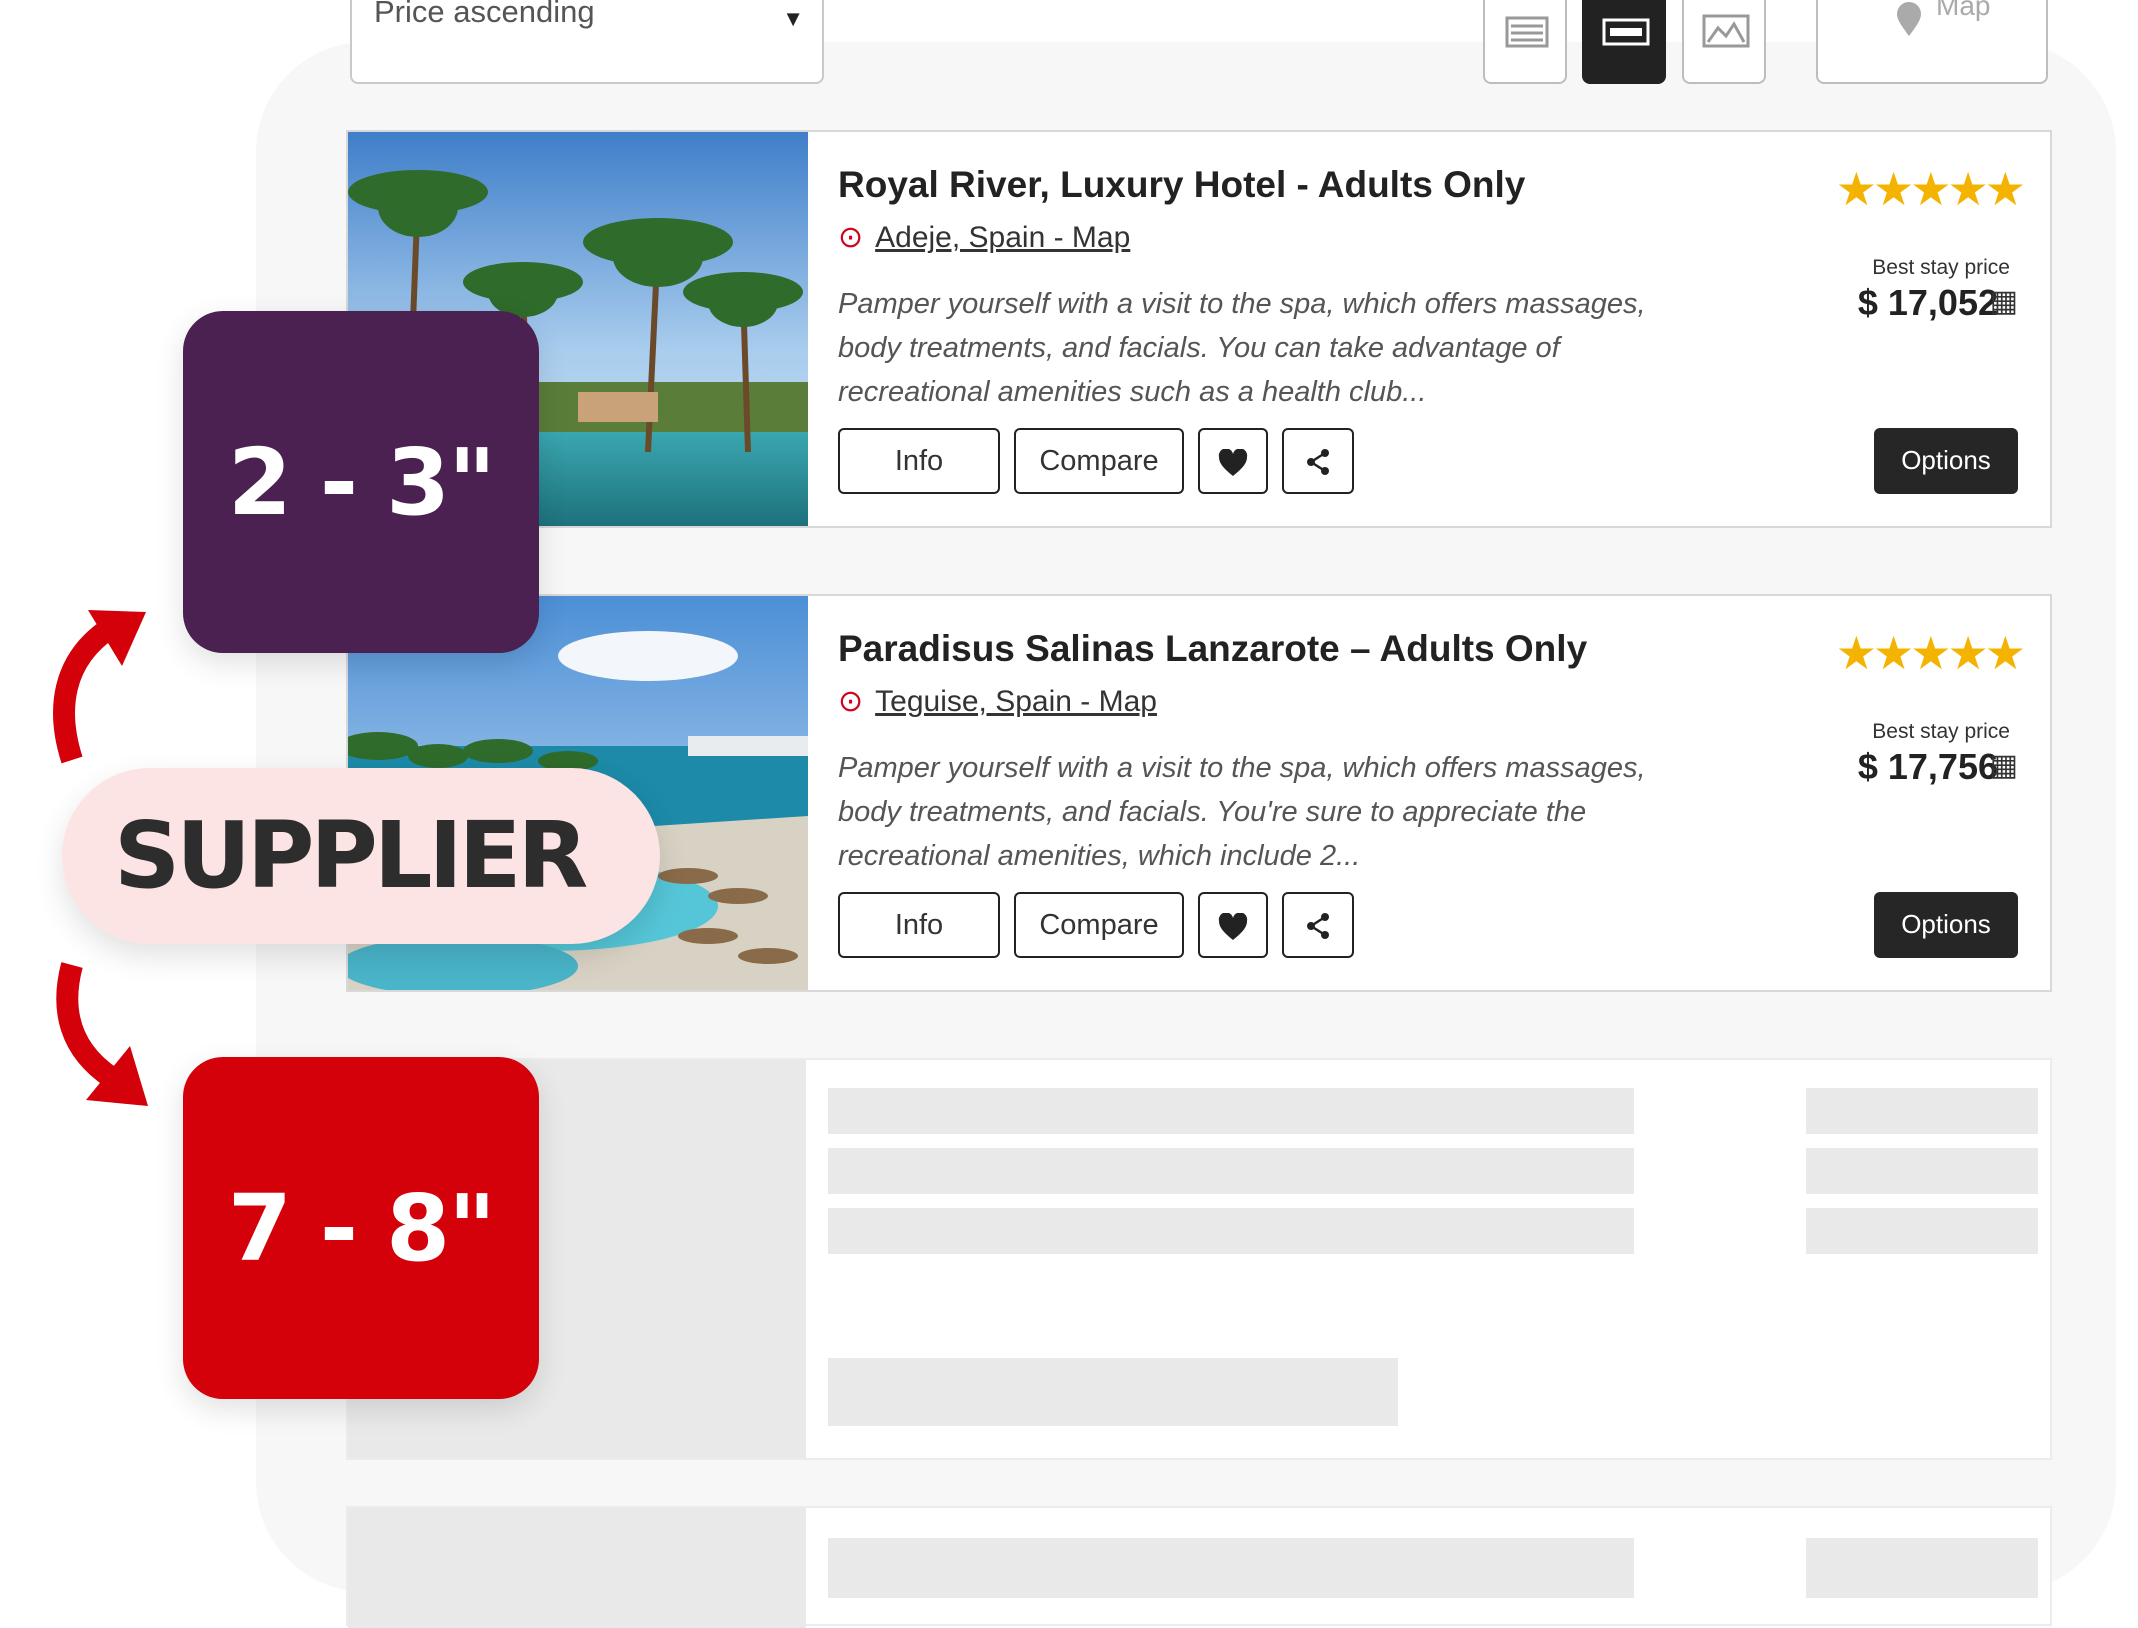 The height and width of the screenshot is (1628, 2138). What do you see at coordinates (587, 42) in the screenshot?
I see `sort-dropdown: Price ascending ▼` at bounding box center [587, 42].